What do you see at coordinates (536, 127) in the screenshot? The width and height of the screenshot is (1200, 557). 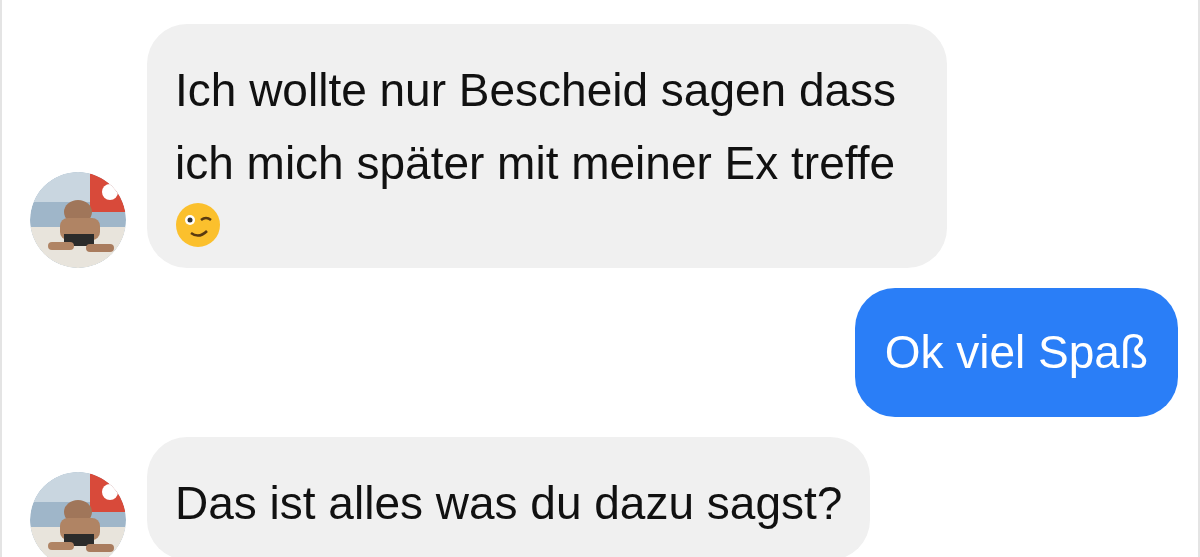 I see `message-text: Ich wollte nur Bescheid sagen dass ich mich später mit meiner Ex treffe` at bounding box center [536, 127].